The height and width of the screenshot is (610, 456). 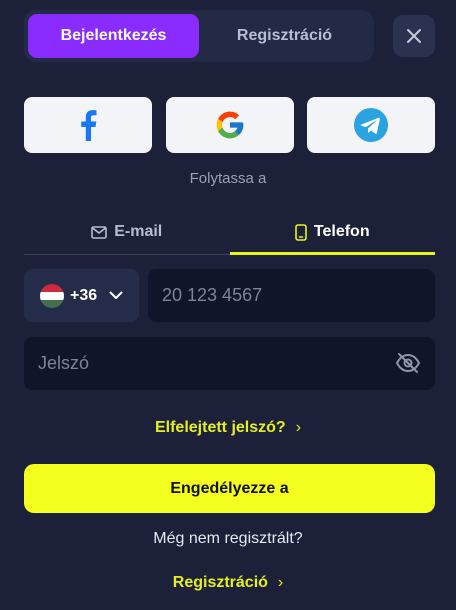 What do you see at coordinates (116, 295) in the screenshot?
I see `chevron-down-icon` at bounding box center [116, 295].